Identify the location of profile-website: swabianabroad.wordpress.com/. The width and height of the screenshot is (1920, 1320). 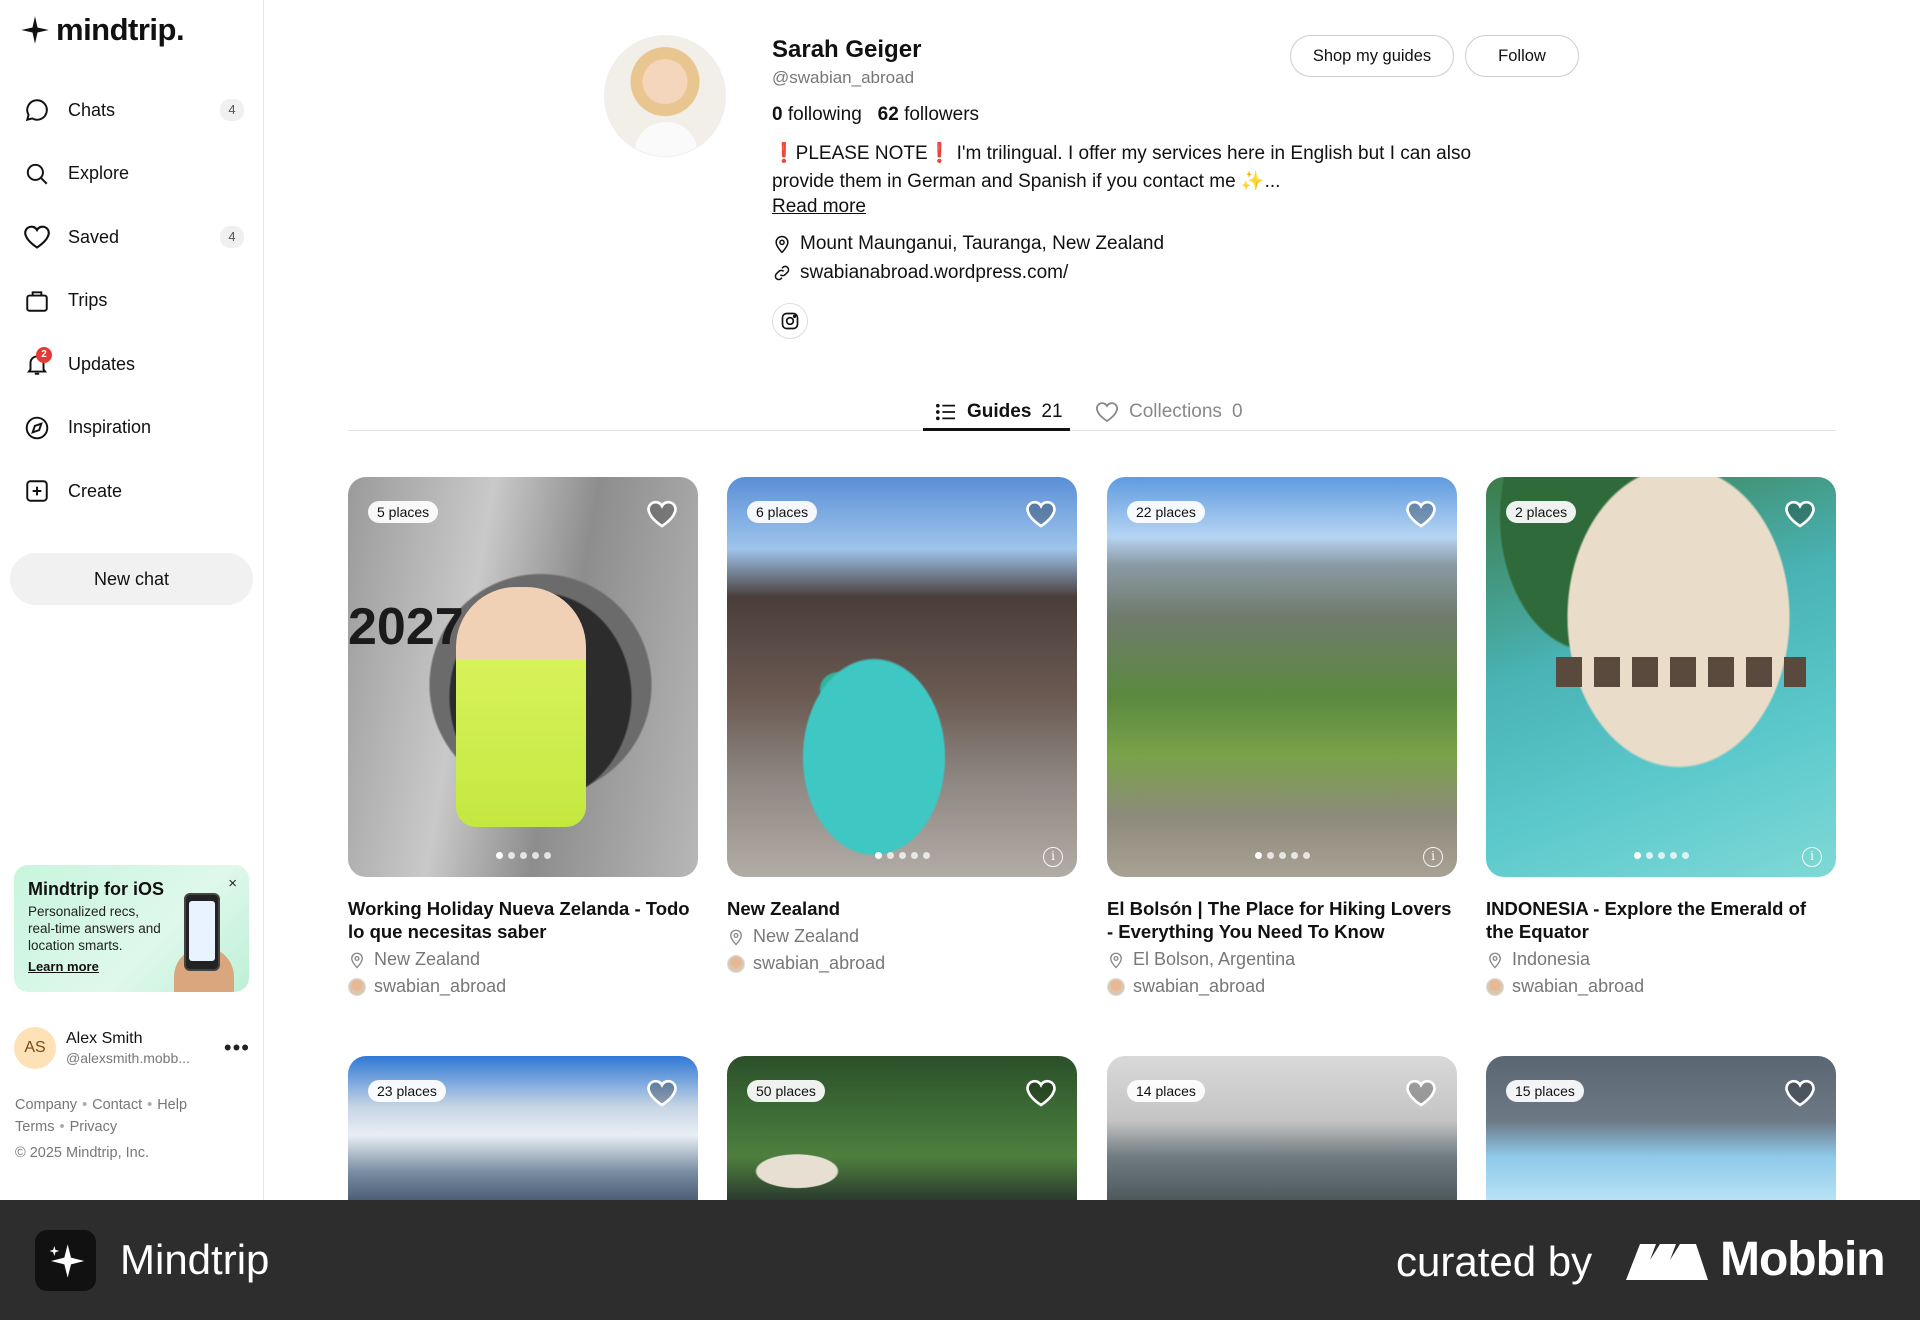
(920, 273).